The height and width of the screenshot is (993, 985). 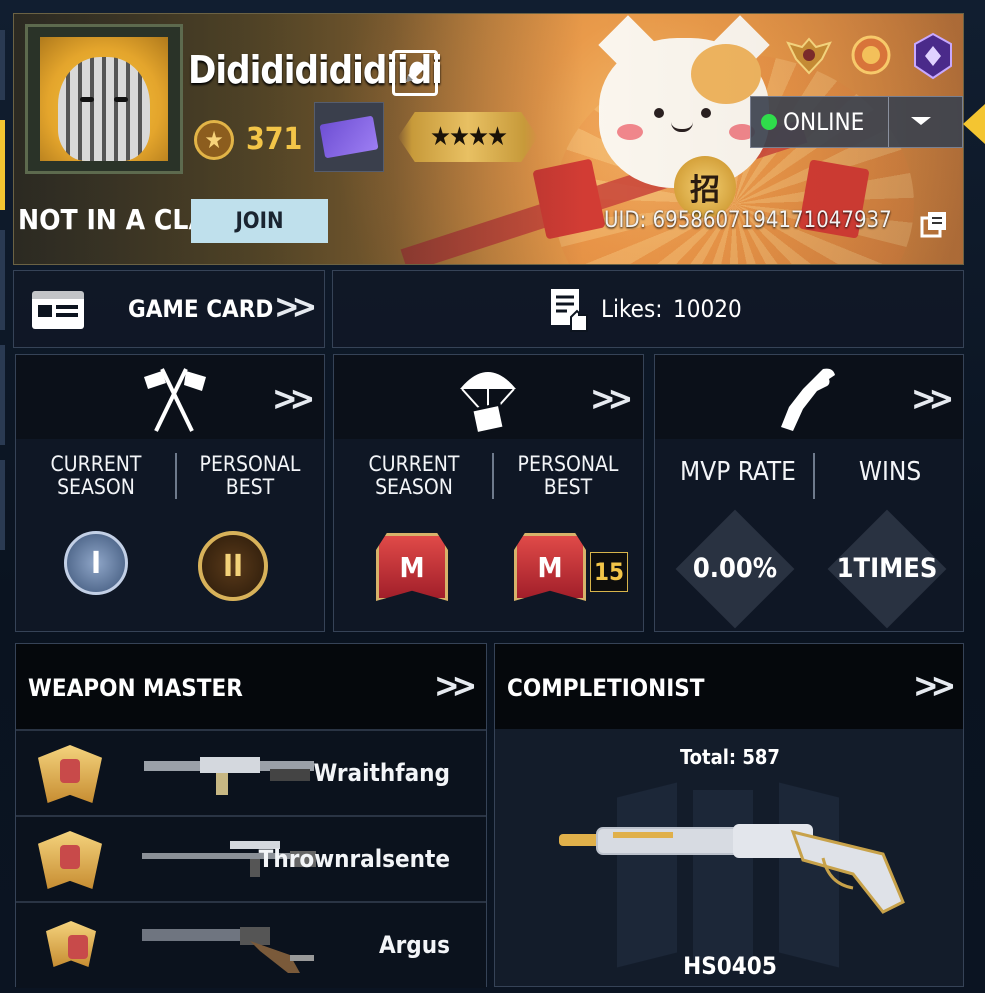 What do you see at coordinates (808, 399) in the screenshot?
I see `zombie-hand-icon` at bounding box center [808, 399].